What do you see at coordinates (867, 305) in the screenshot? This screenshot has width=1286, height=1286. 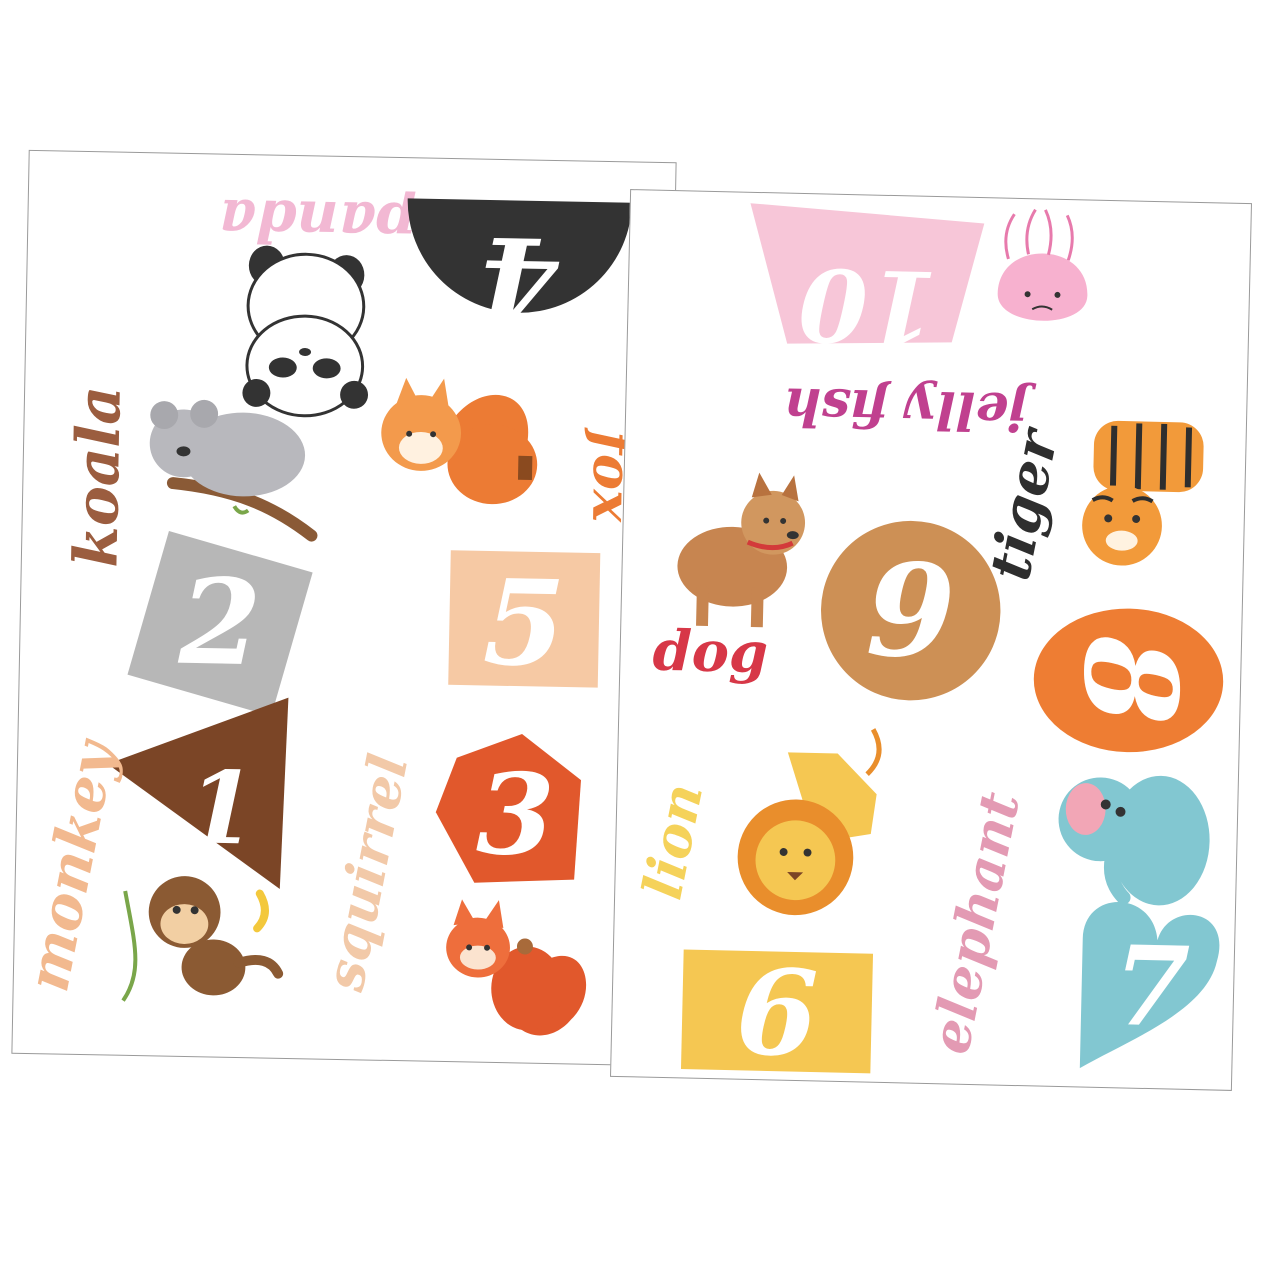 I see `number-10: 10` at bounding box center [867, 305].